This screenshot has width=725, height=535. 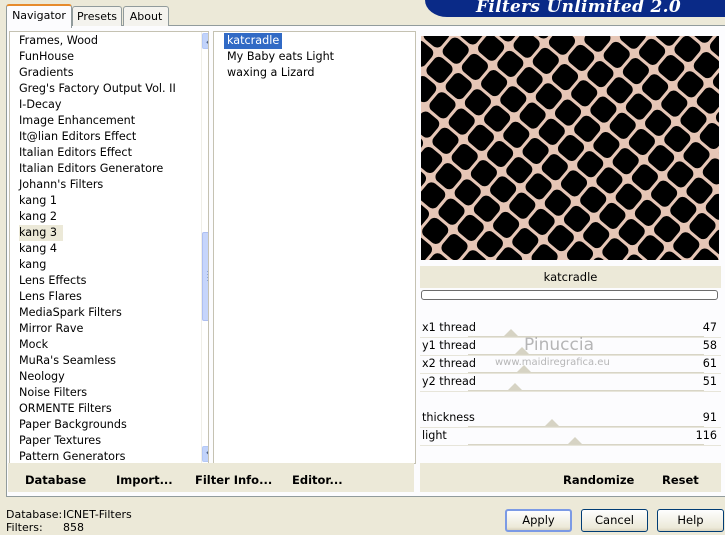 I want to click on category-item: Paper Textures, so click(x=60, y=441).